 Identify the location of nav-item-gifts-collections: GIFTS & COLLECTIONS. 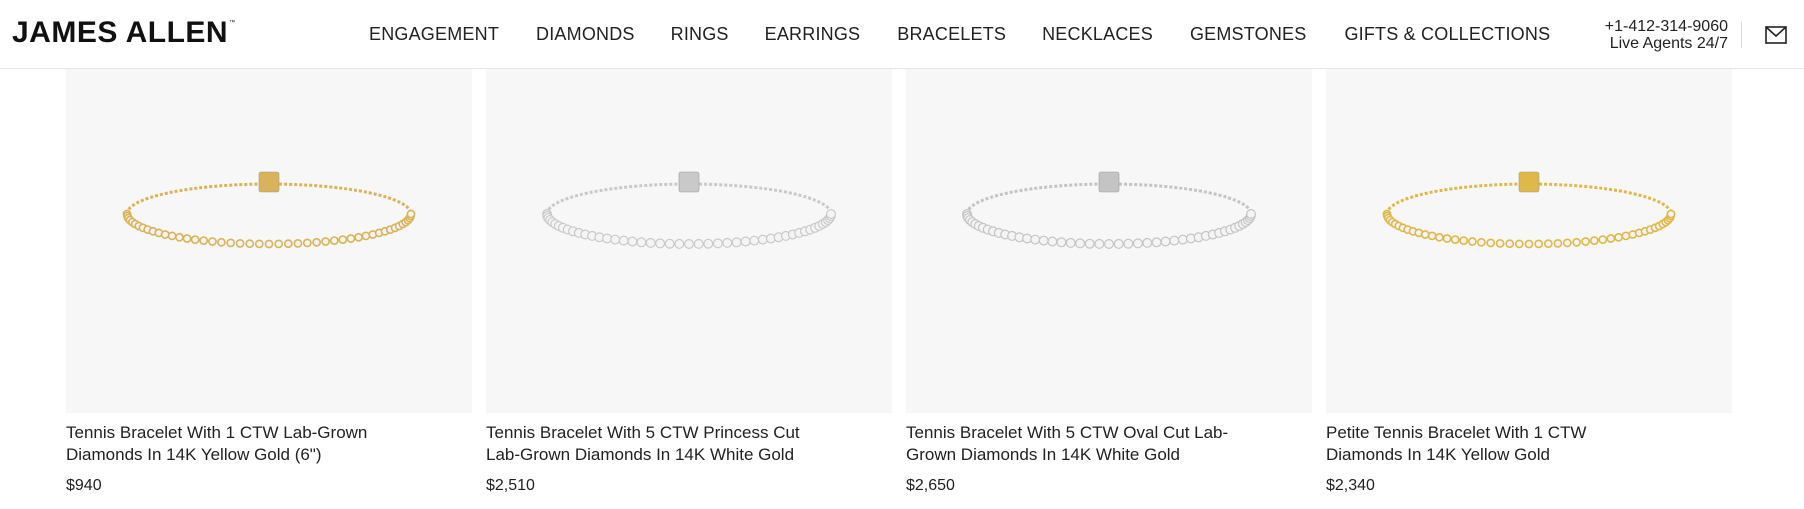
(1447, 34).